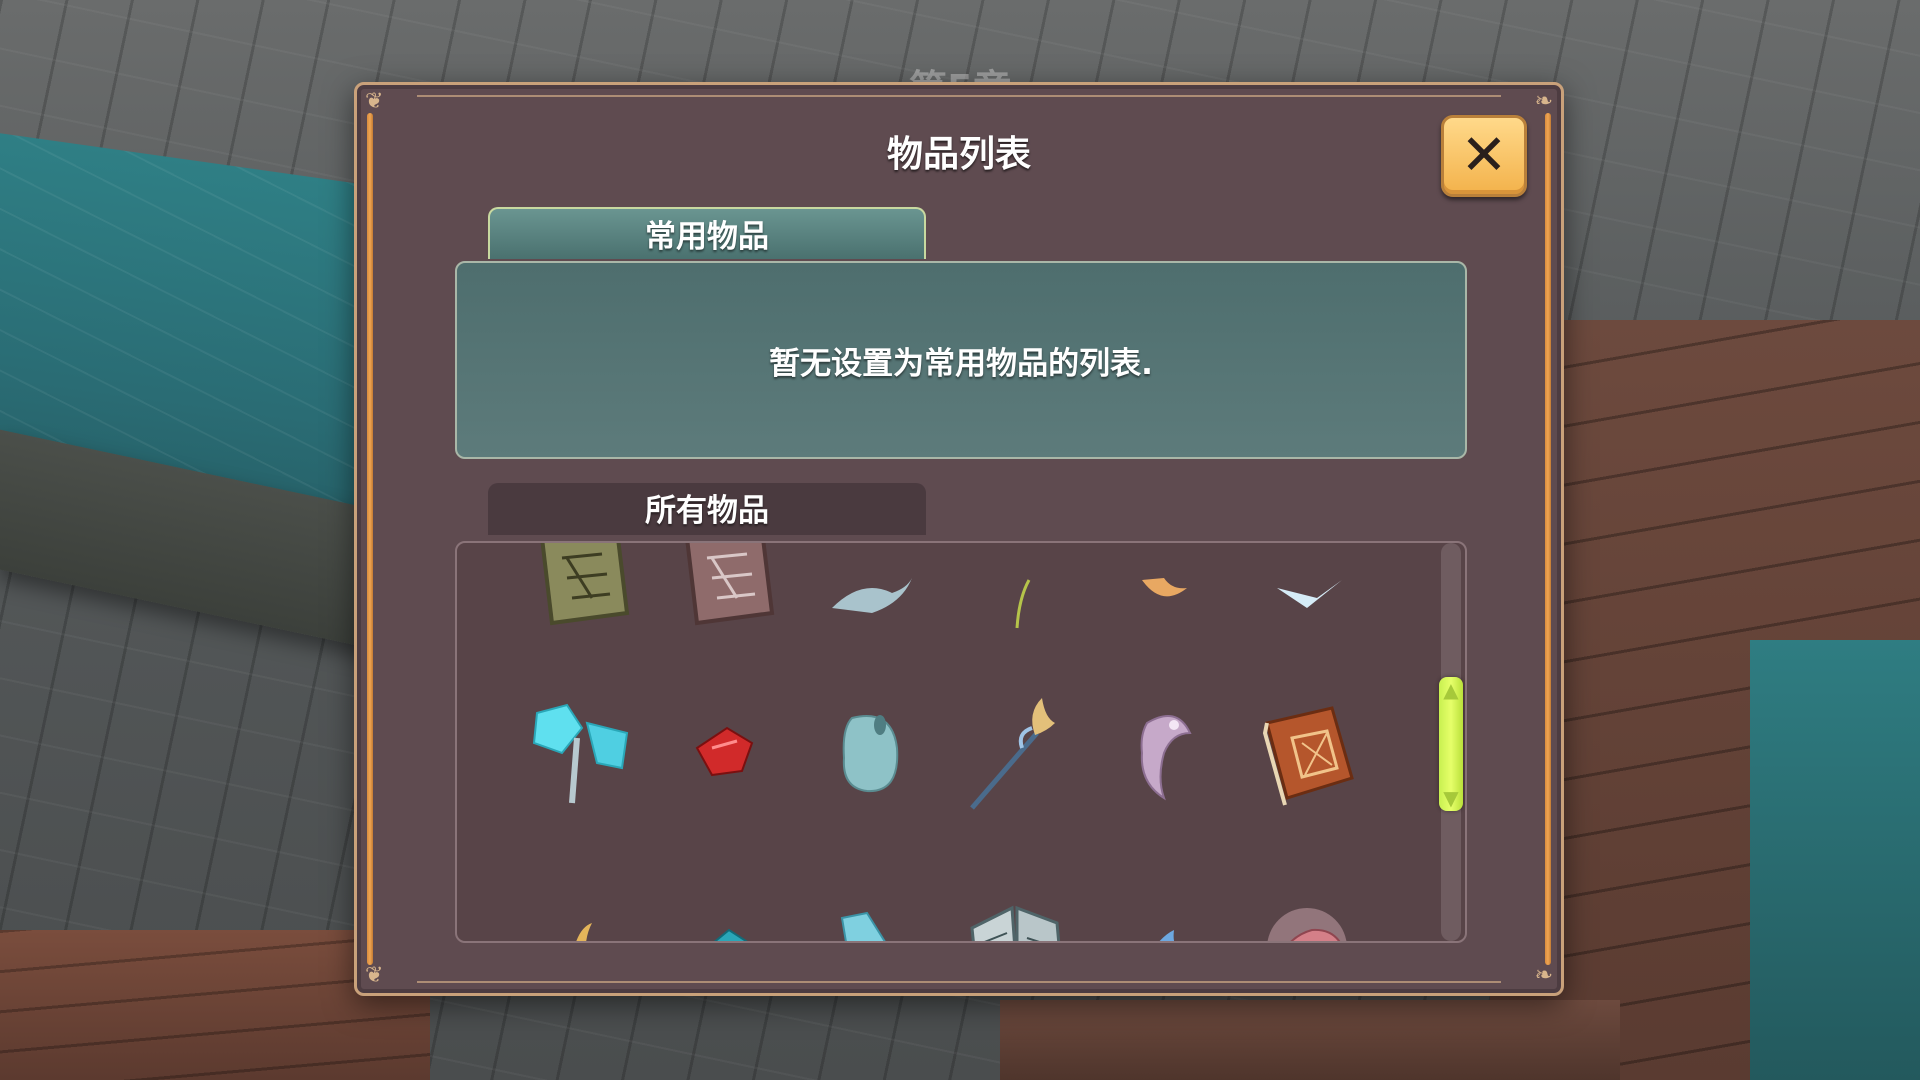 Image resolution: width=1920 pixels, height=1080 pixels. What do you see at coordinates (1307, 924) in the screenshot?
I see `pink-ore-icon` at bounding box center [1307, 924].